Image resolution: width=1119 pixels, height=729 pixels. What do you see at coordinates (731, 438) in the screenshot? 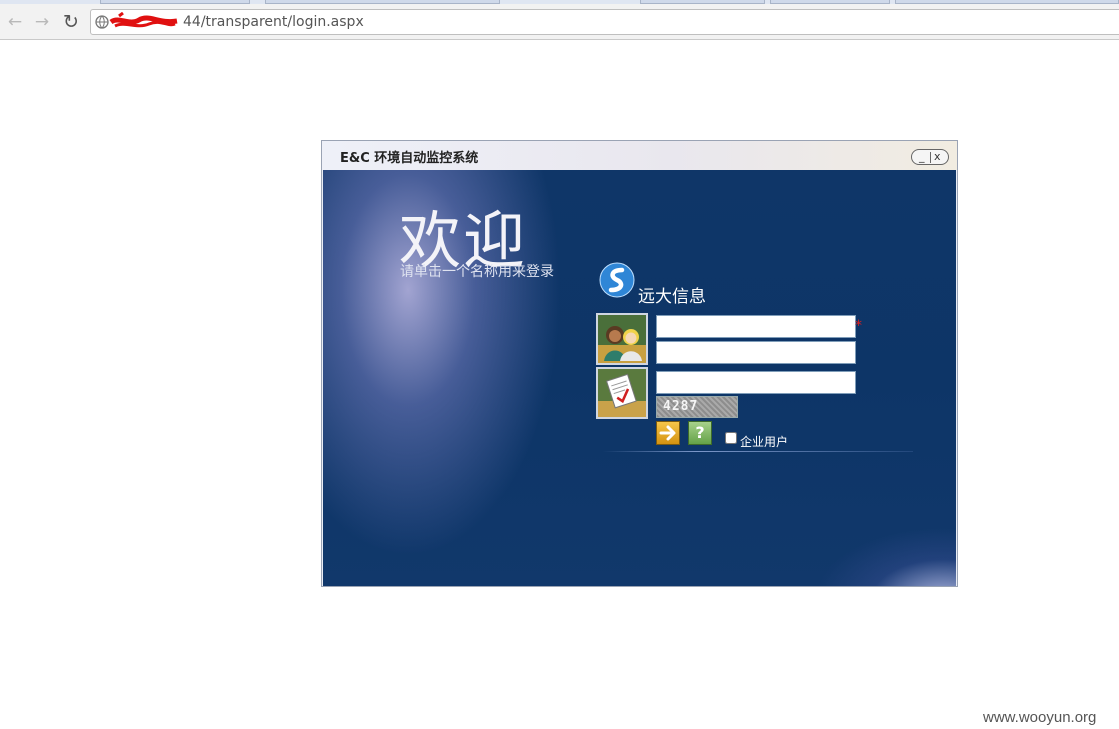
I see `enterprise-user-checkbox` at bounding box center [731, 438].